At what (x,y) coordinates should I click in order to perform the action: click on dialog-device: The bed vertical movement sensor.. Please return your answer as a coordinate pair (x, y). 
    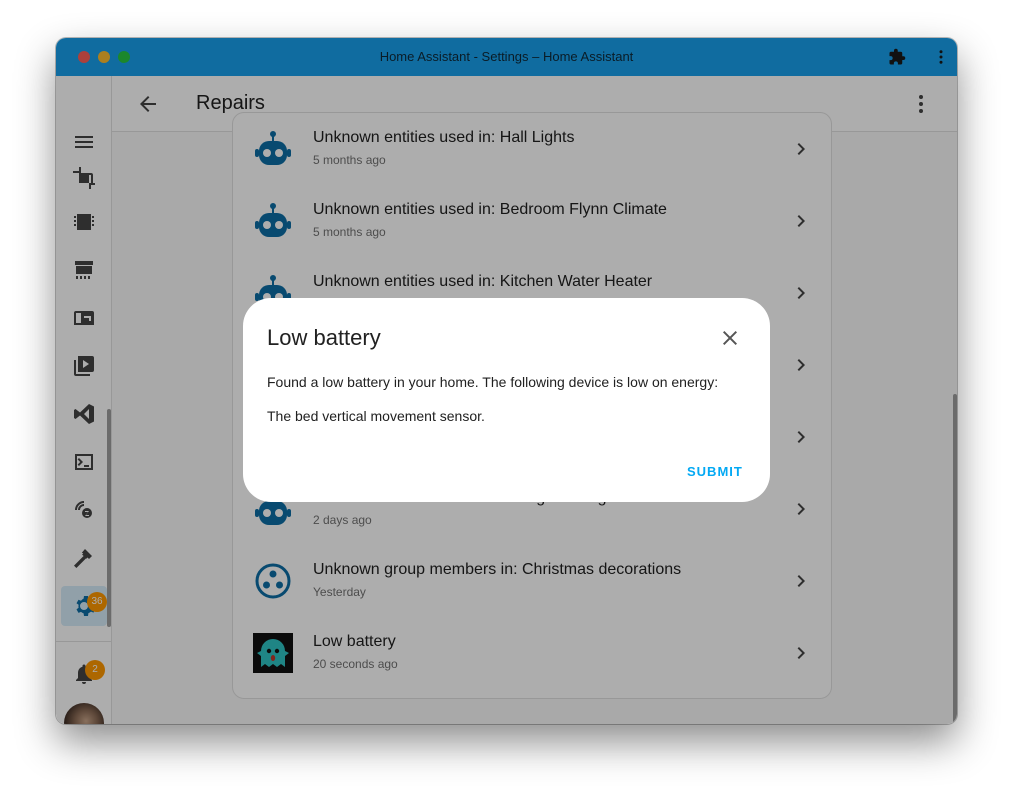
    Looking at the image, I should click on (376, 416).